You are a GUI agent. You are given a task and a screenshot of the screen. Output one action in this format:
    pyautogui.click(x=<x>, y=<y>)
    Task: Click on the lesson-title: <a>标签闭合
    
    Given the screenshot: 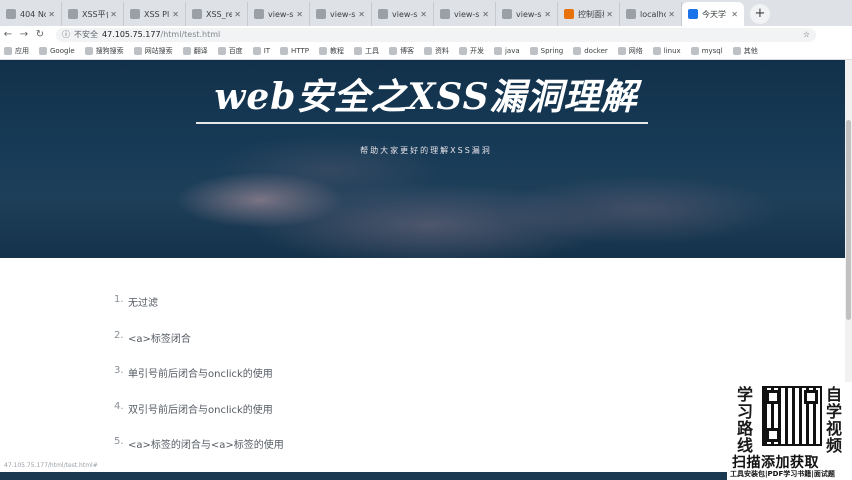 What is the action you would take?
    pyautogui.click(x=159, y=339)
    